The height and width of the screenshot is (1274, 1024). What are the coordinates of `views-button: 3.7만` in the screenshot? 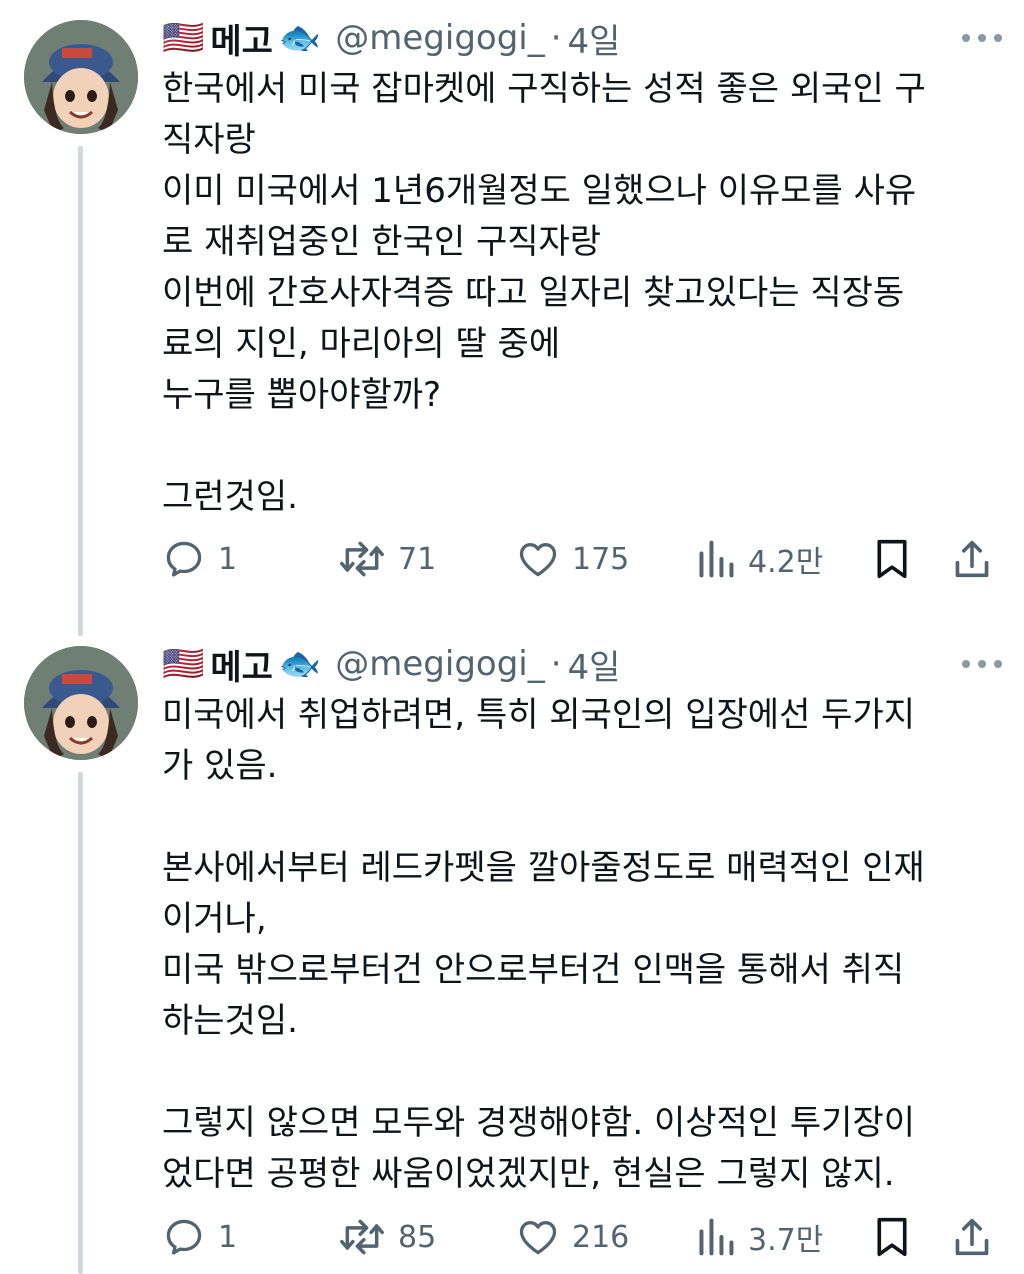 It's located at (759, 1237).